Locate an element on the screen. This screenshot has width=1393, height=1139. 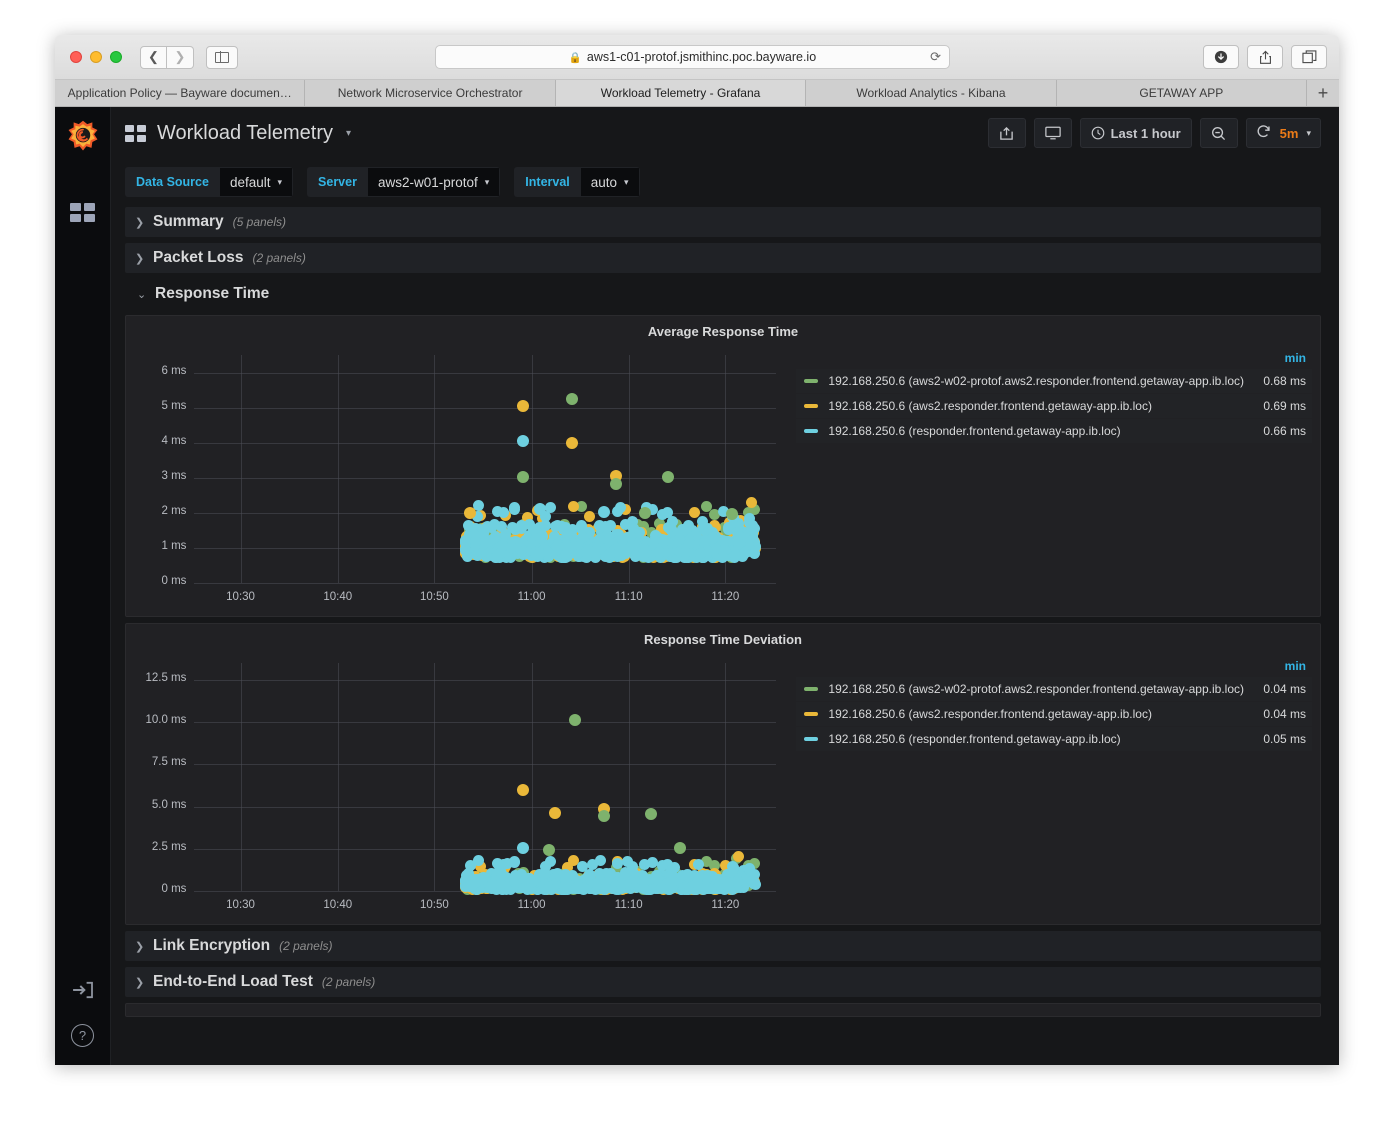
share-icon is located at coordinates (1265, 57).